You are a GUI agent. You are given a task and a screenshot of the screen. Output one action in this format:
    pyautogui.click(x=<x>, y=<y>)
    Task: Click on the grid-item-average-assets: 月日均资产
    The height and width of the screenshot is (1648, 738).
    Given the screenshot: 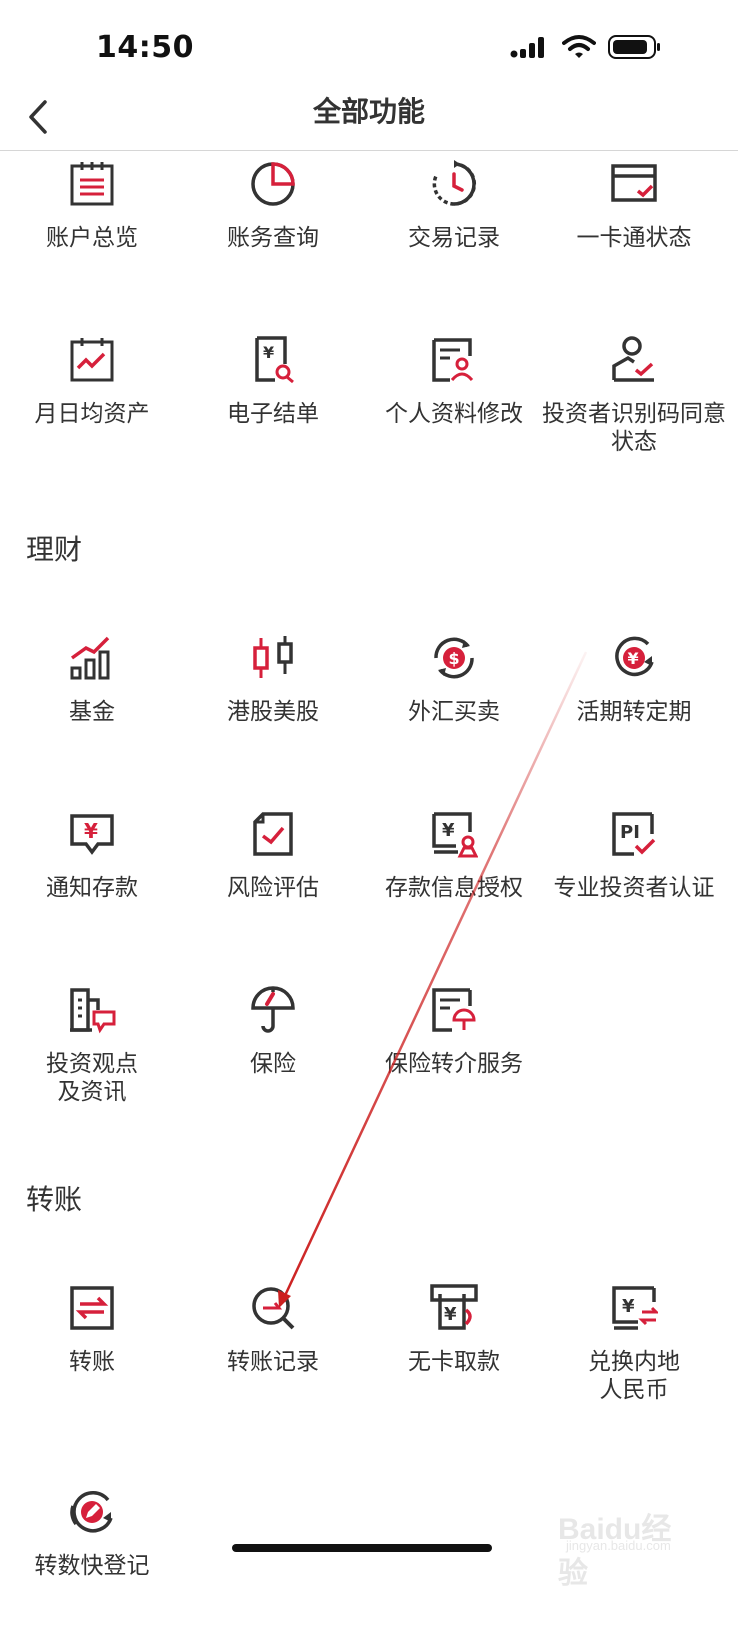 What is the action you would take?
    pyautogui.click(x=92, y=416)
    